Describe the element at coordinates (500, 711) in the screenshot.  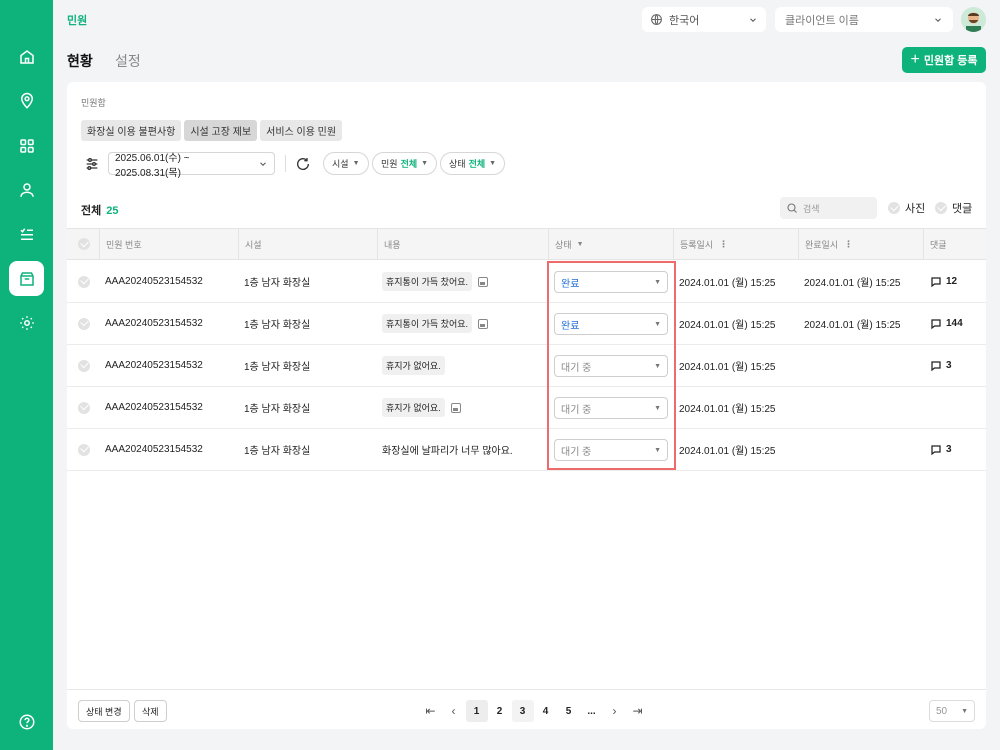
I see `page-button: 2` at that location.